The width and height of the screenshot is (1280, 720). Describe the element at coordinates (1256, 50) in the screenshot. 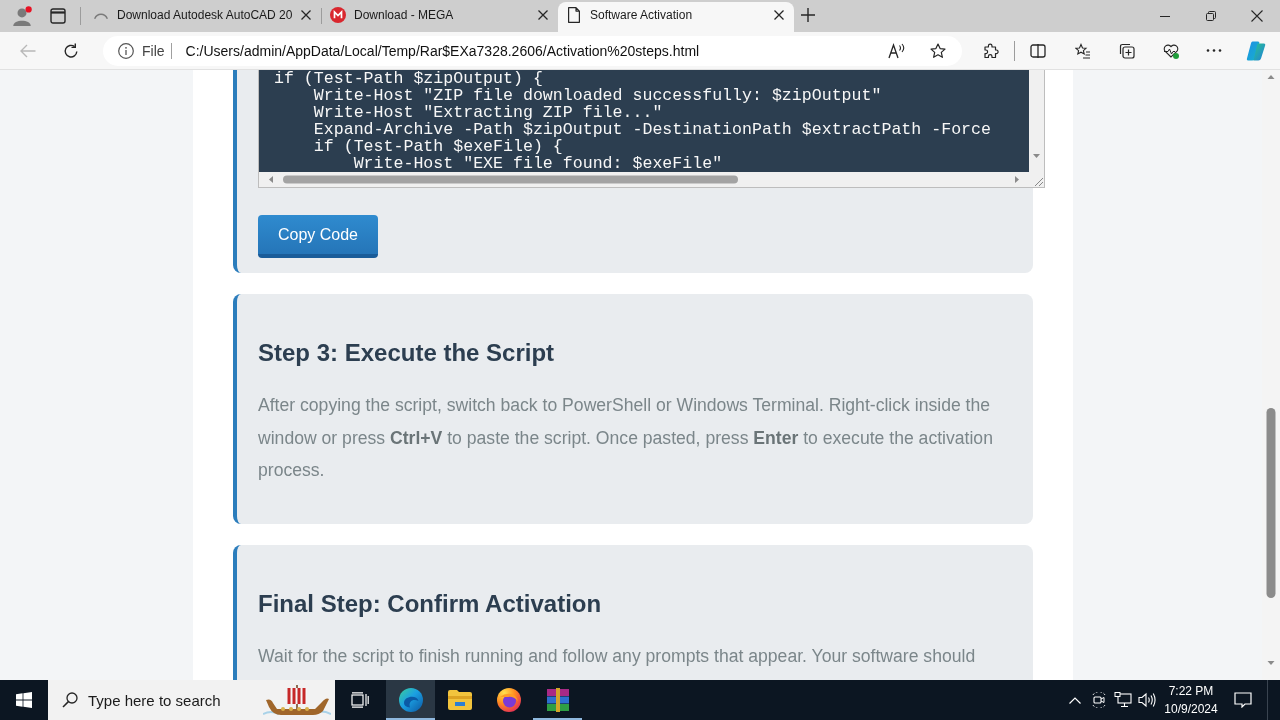

I see `copilot-icon` at that location.